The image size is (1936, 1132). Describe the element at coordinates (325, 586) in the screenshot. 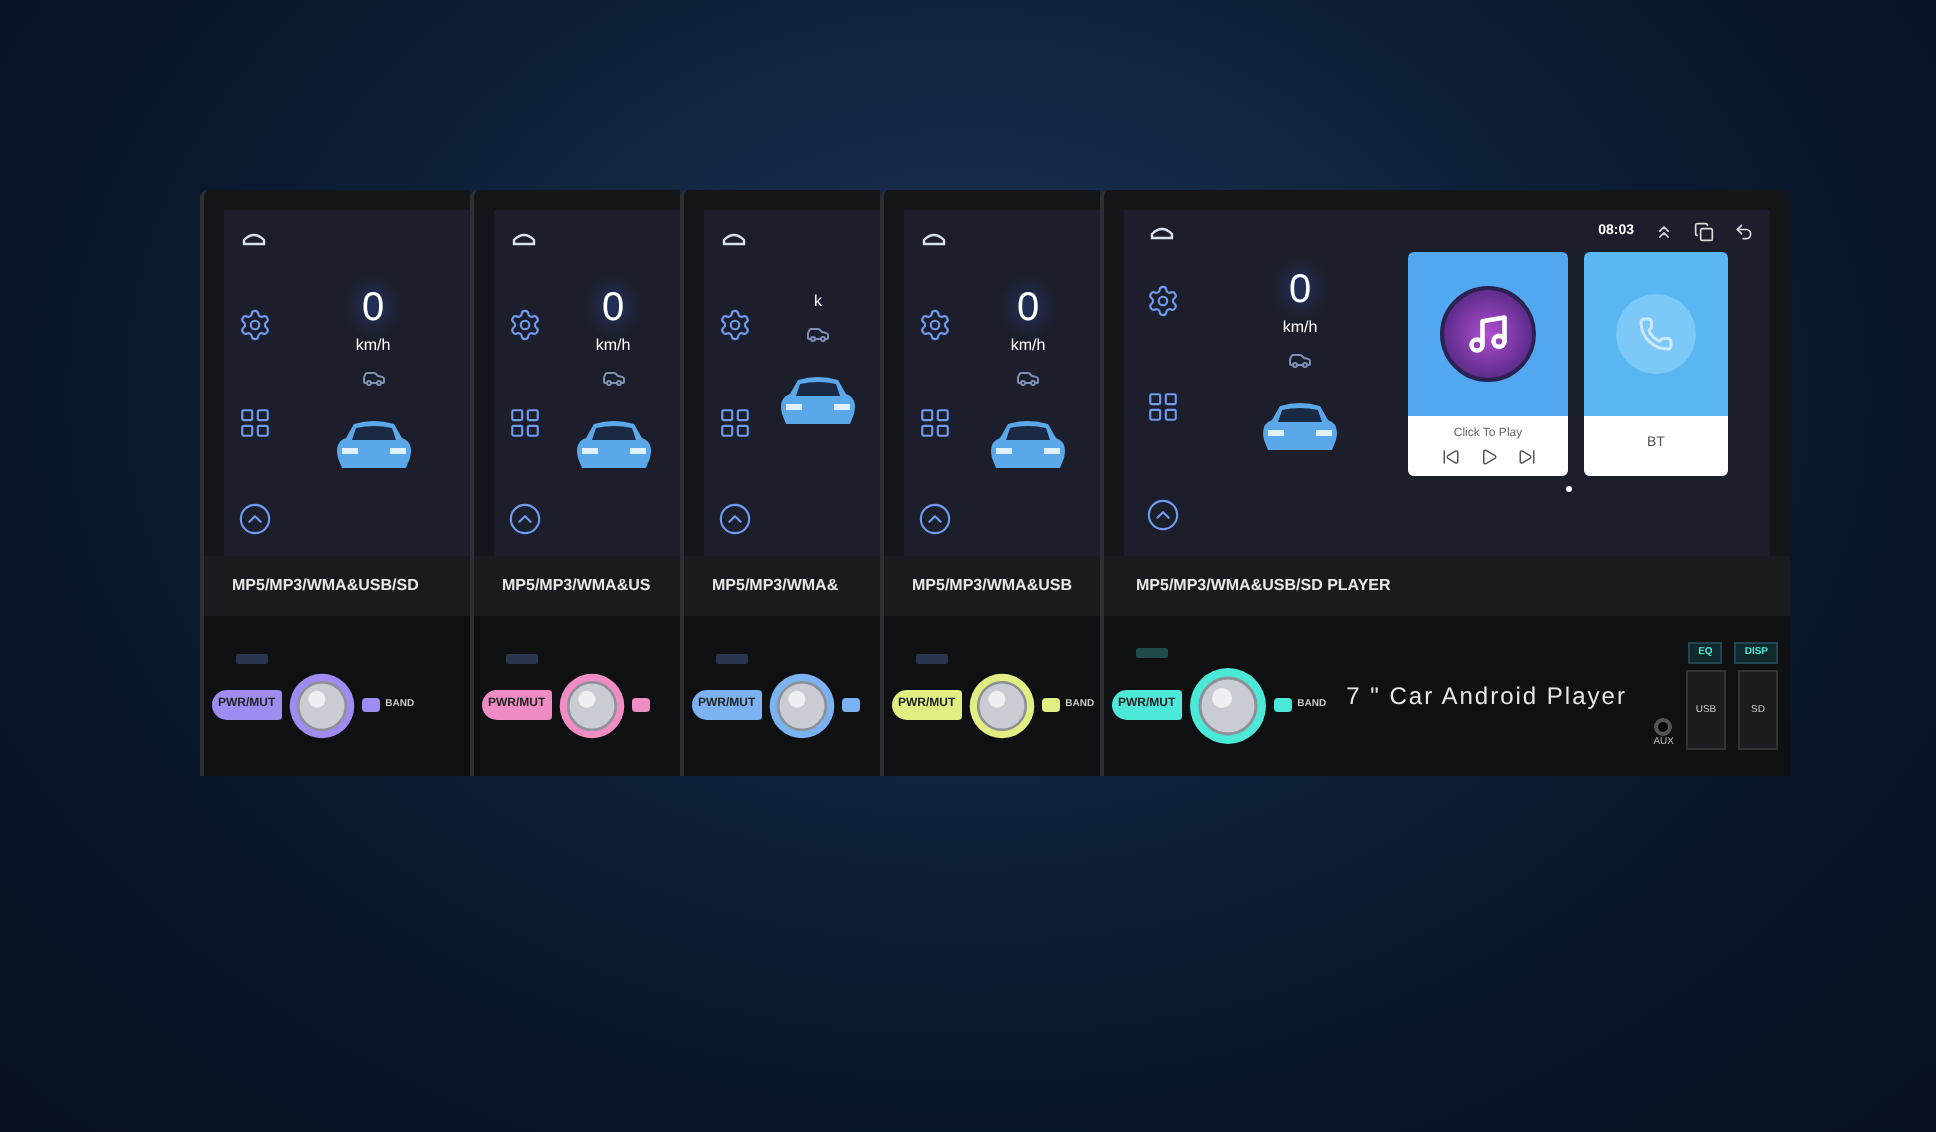

I see `fascia-label: MP5/MP3/WMA&USB/SD` at that location.